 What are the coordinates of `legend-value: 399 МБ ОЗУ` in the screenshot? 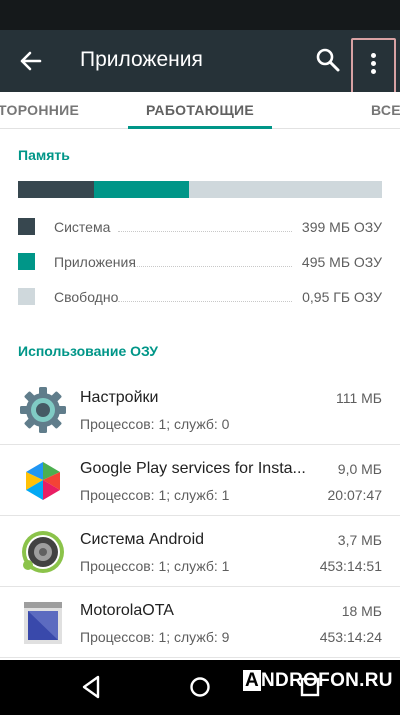 It's located at (341, 227).